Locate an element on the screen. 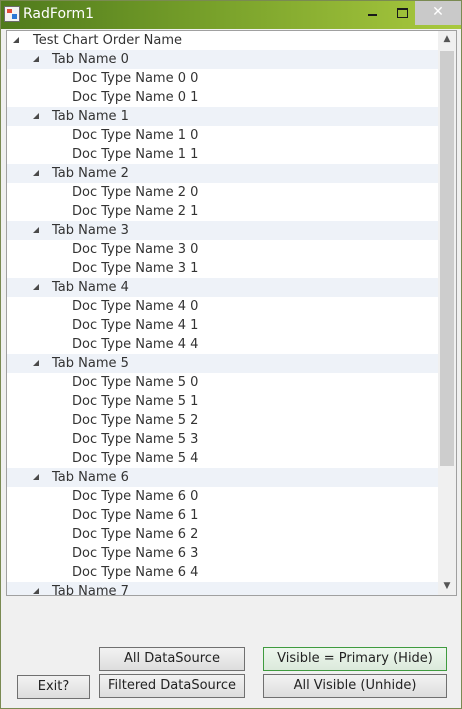 This screenshot has height=709, width=462. tree-root-node: Test Chart Order Name is located at coordinates (223, 40).